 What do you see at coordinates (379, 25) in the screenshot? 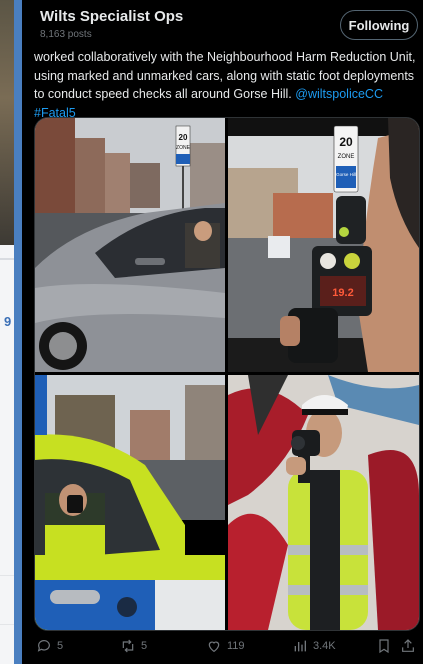
I see `following-button: Following` at bounding box center [379, 25].